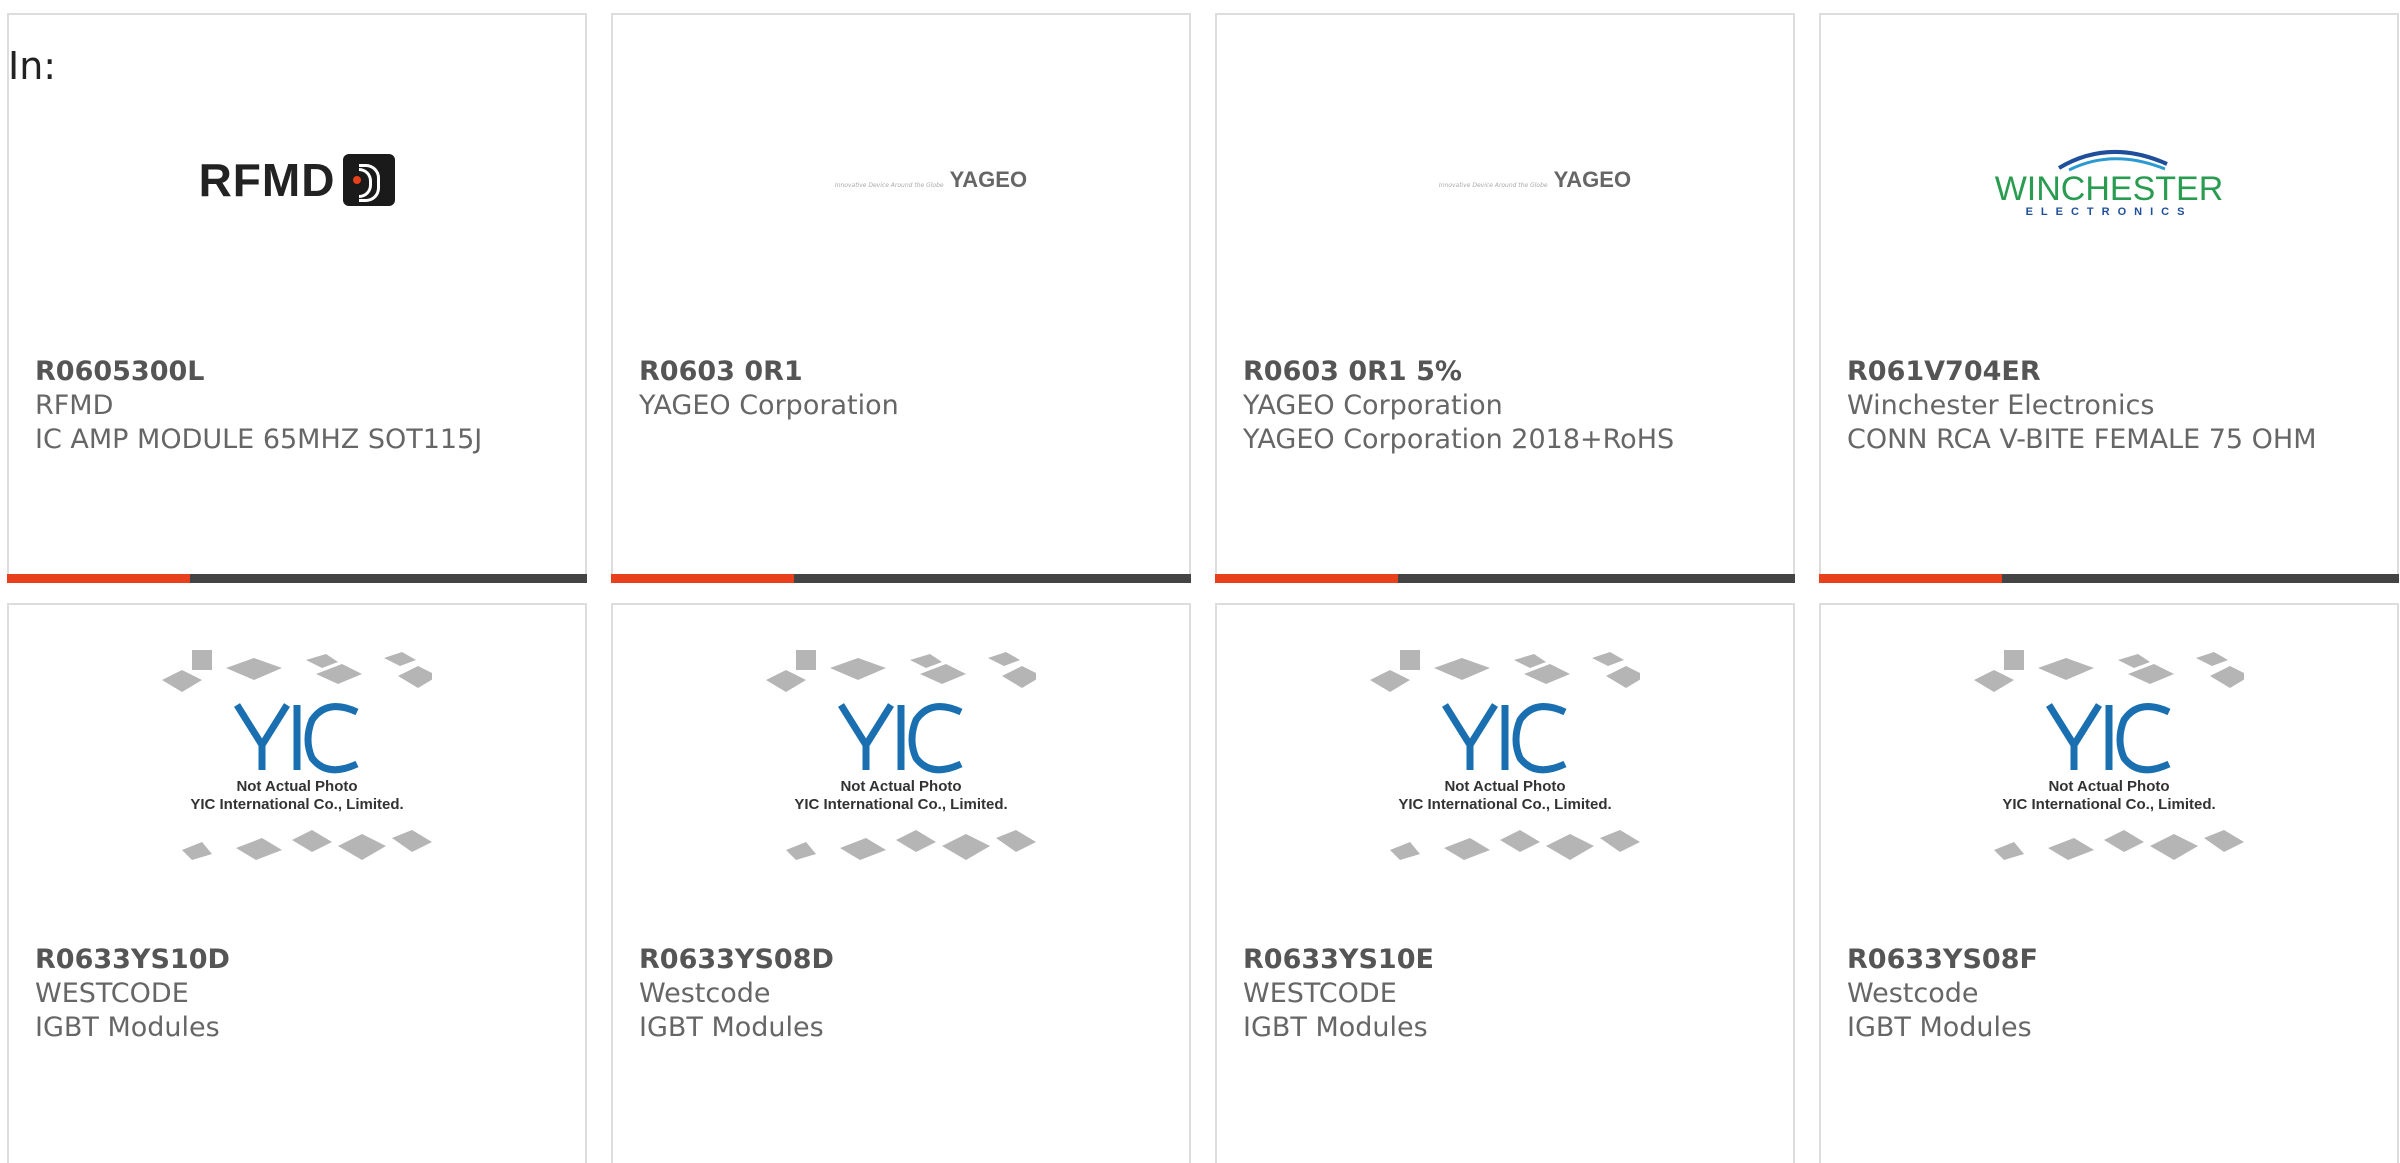 The height and width of the screenshot is (1163, 2400). What do you see at coordinates (267, 180) in the screenshot?
I see `rfmd-logo-text: RFMD` at bounding box center [267, 180].